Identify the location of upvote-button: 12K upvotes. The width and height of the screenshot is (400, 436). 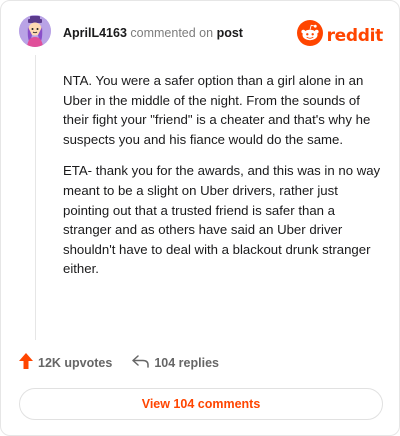
(65, 362).